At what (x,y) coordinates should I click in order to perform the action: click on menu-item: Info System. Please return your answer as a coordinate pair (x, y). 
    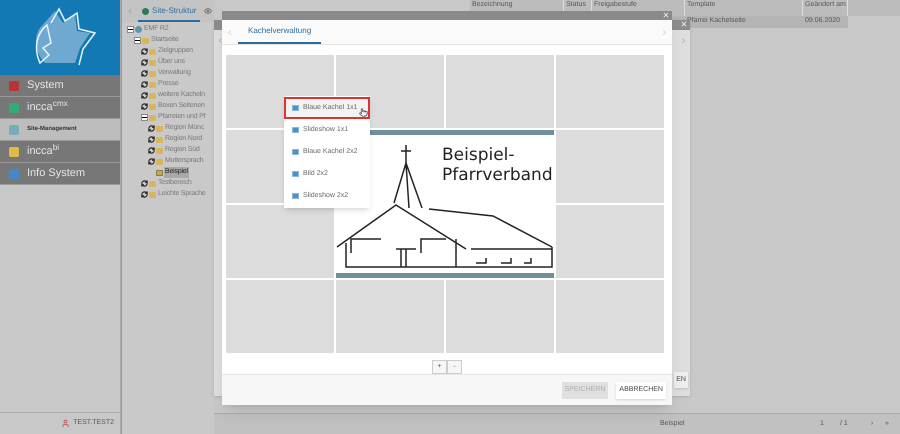
    Looking at the image, I should click on (60, 174).